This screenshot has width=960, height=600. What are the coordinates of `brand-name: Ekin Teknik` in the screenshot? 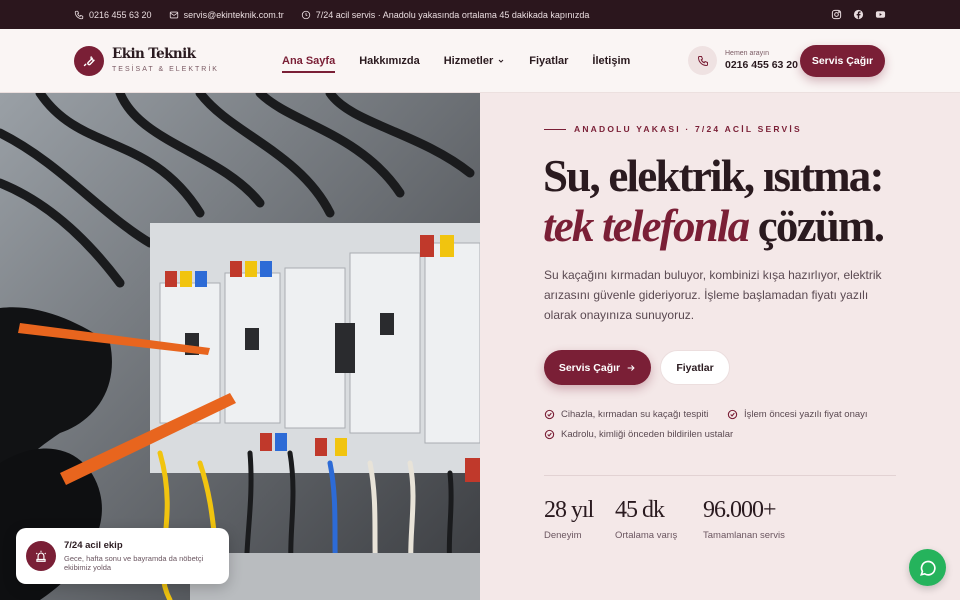 It's located at (154, 54).